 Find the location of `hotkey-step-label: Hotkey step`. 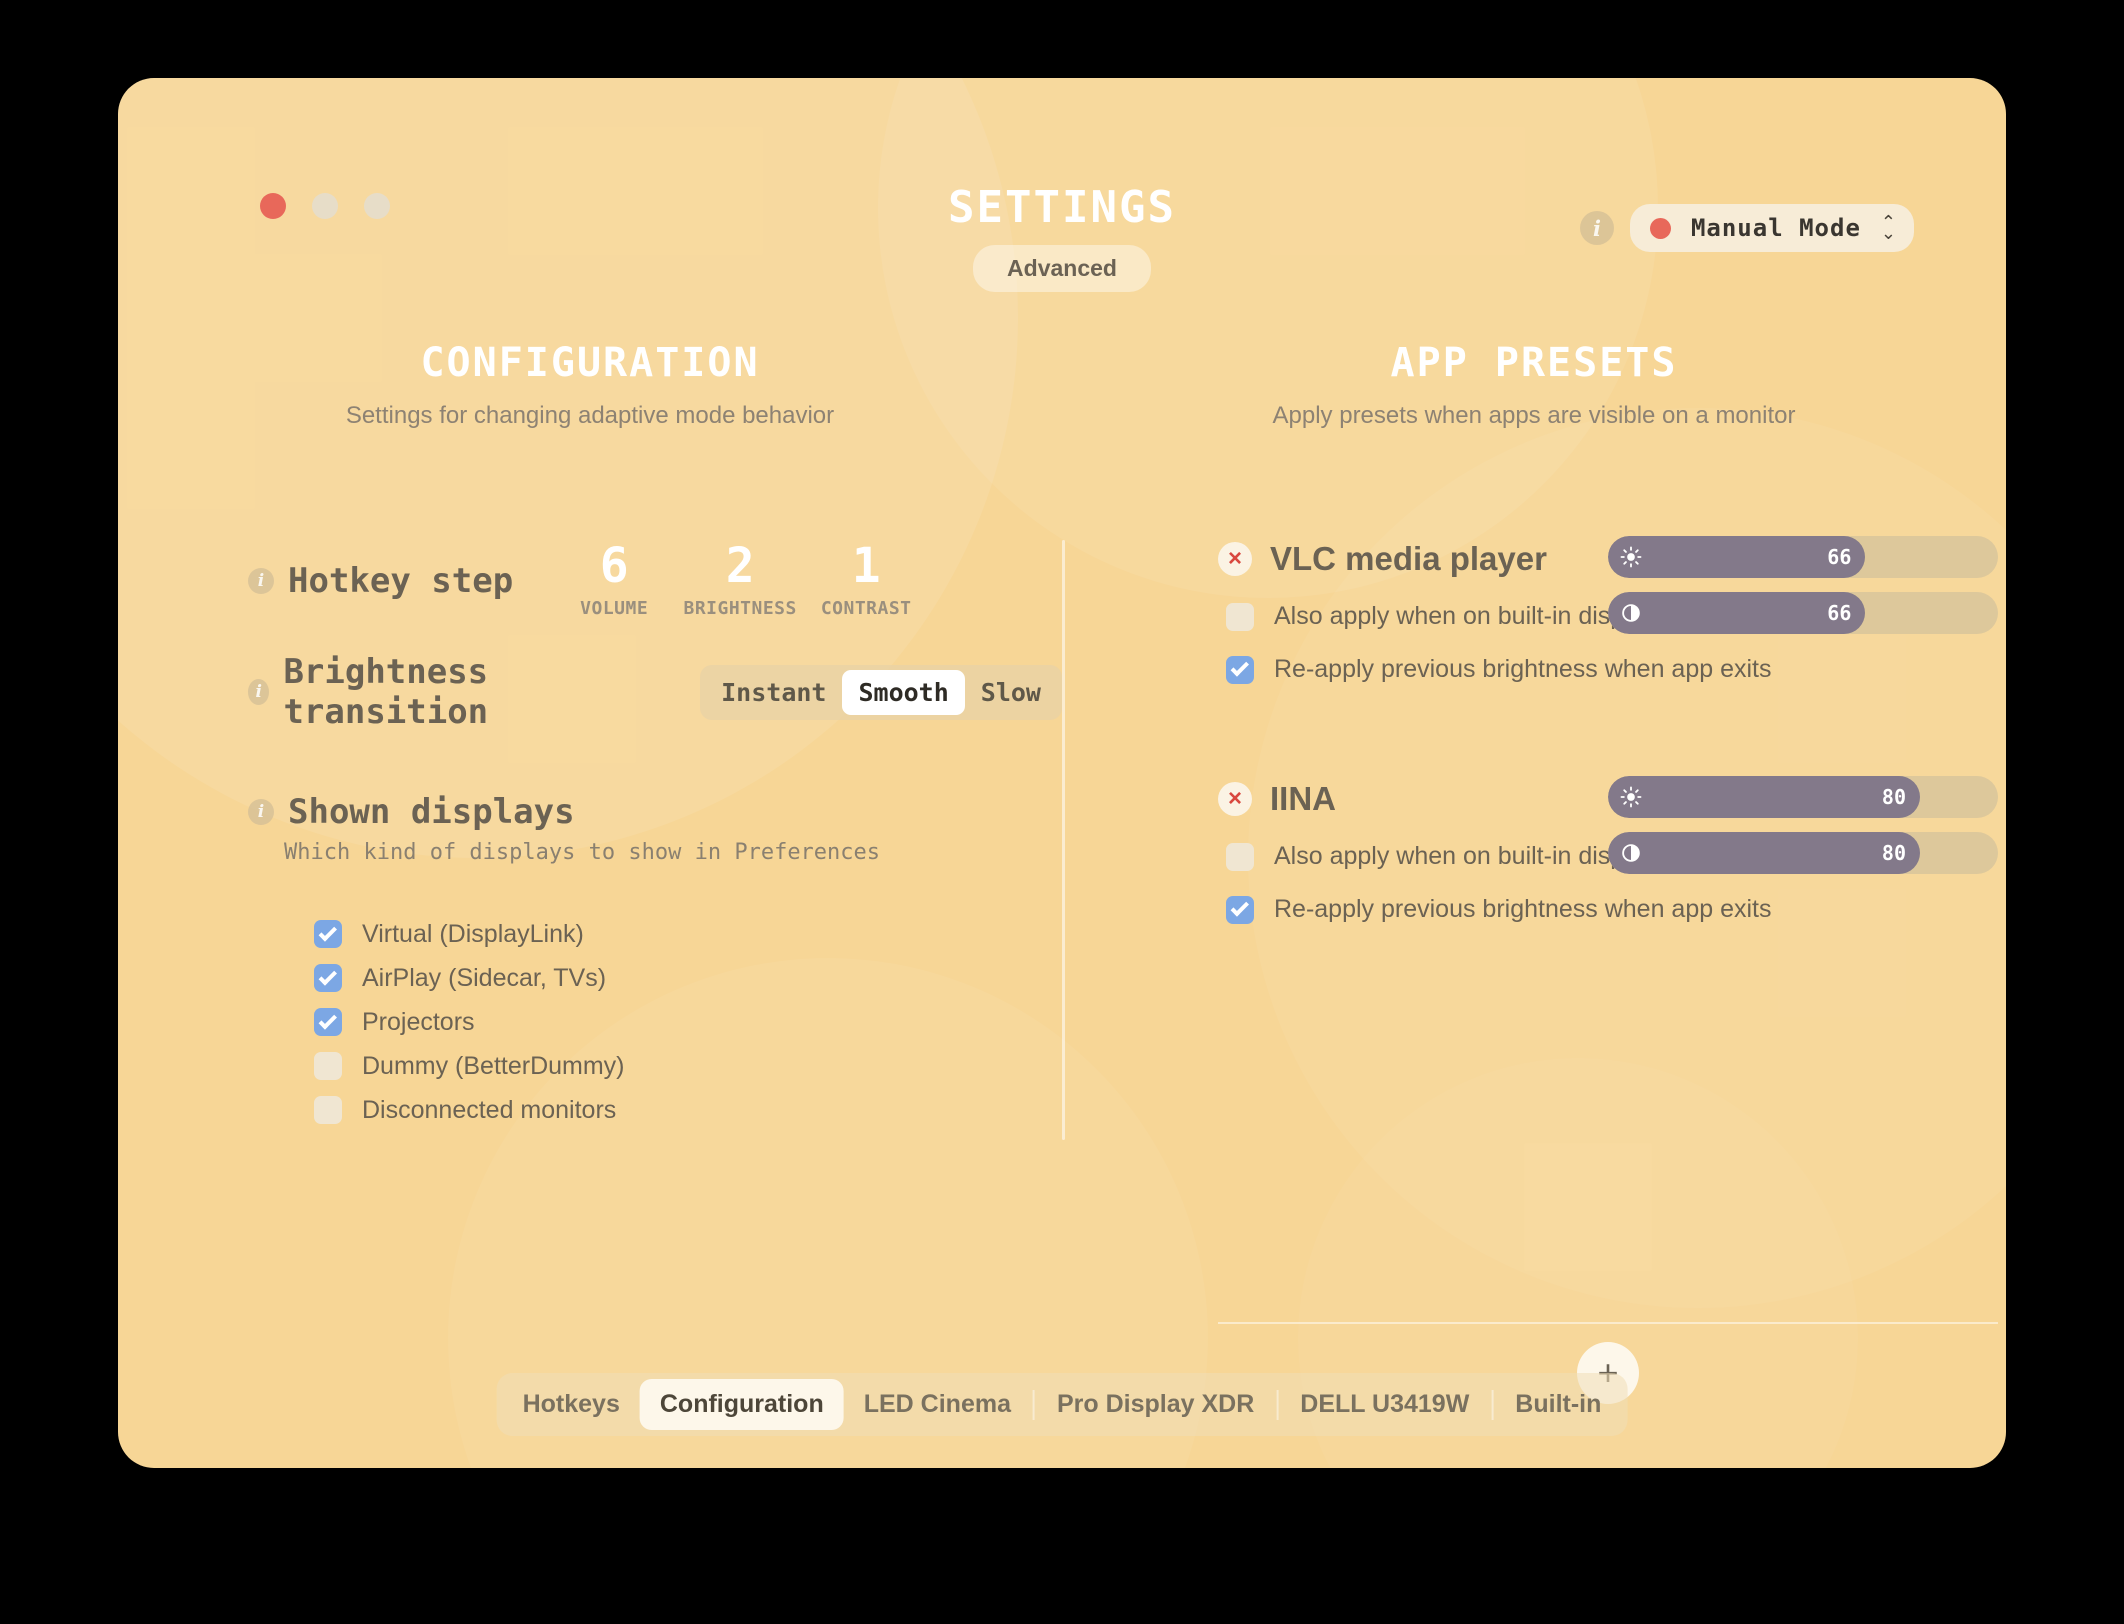

hotkey-step-label: Hotkey step is located at coordinates (401, 580).